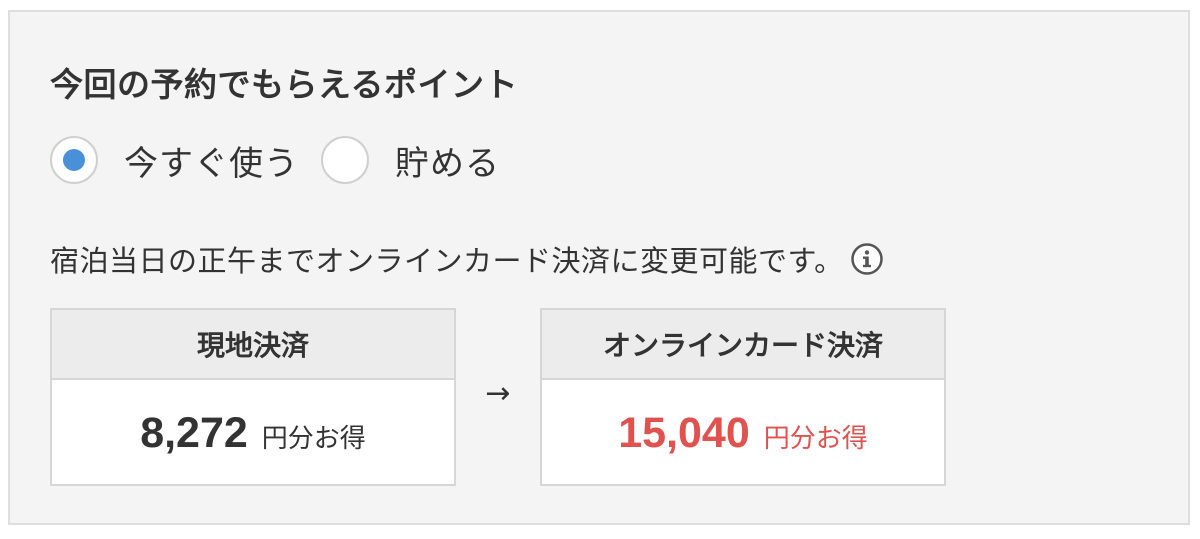 Image resolution: width=1200 pixels, height=539 pixels. I want to click on online-payment-card: オンラインカード決済 15,040 円分お得, so click(743, 397).